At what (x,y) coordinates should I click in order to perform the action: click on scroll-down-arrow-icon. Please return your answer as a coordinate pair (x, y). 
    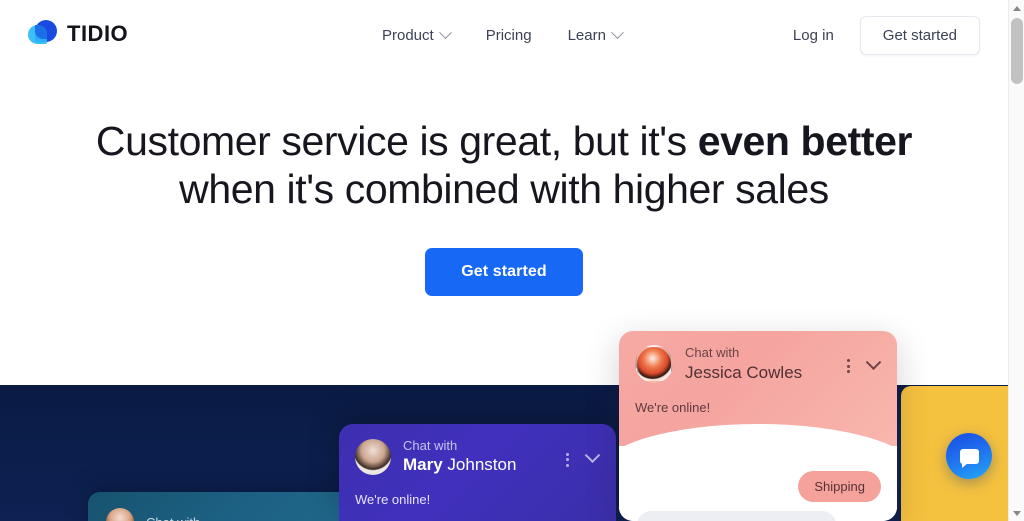
    Looking at the image, I should click on (1016, 513).